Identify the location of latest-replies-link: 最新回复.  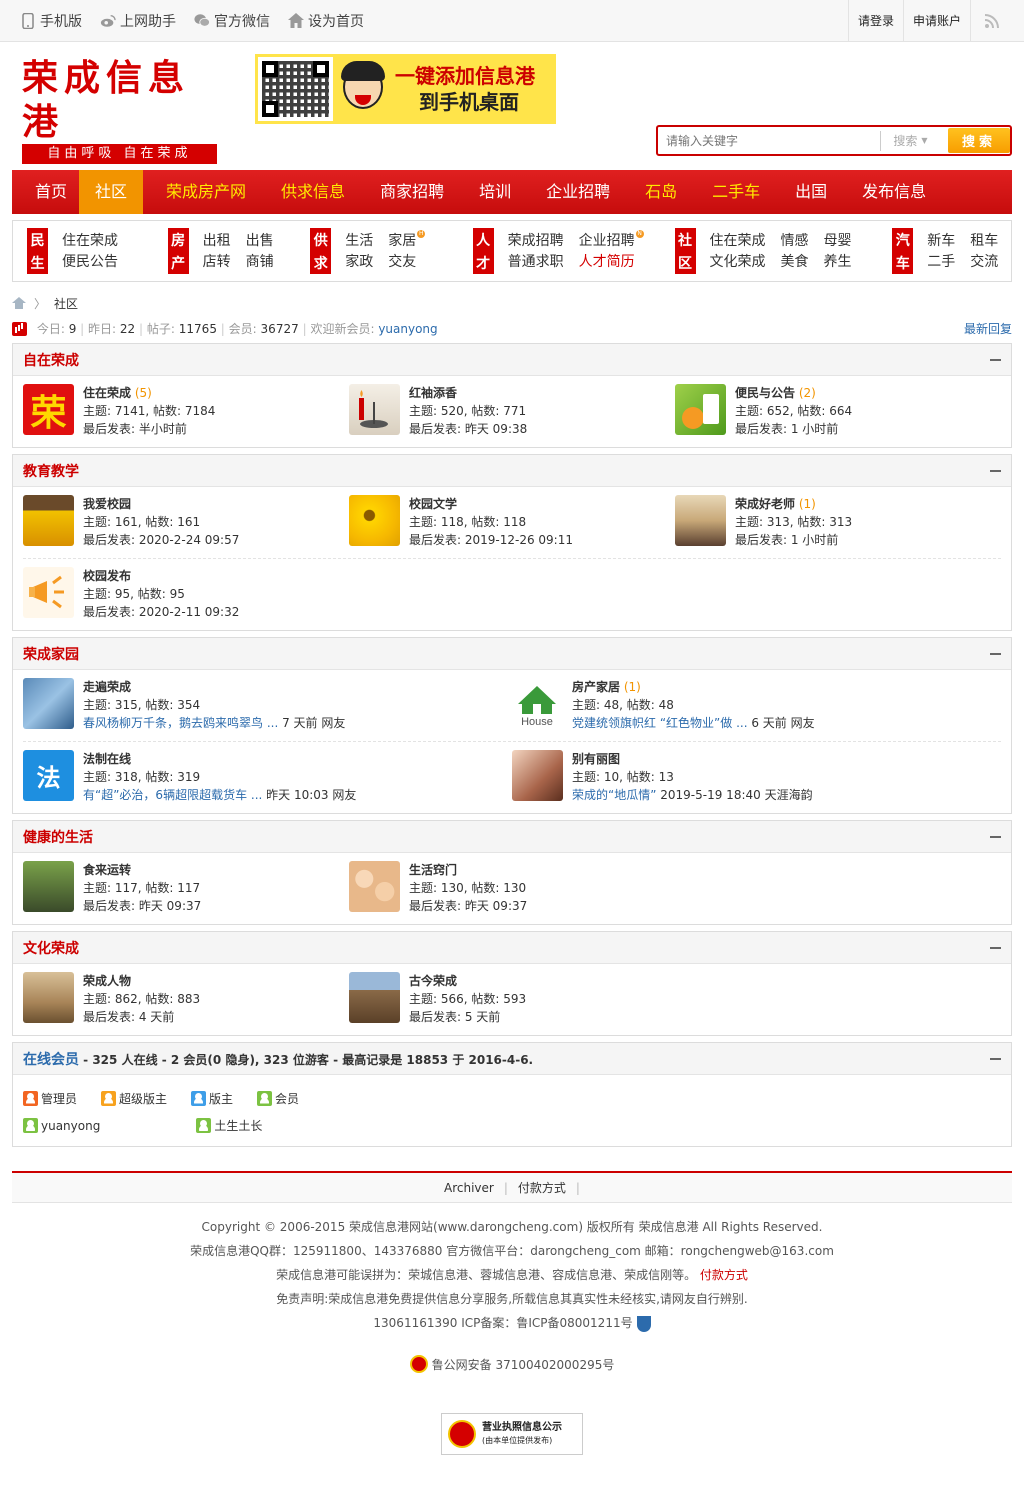
(988, 328).